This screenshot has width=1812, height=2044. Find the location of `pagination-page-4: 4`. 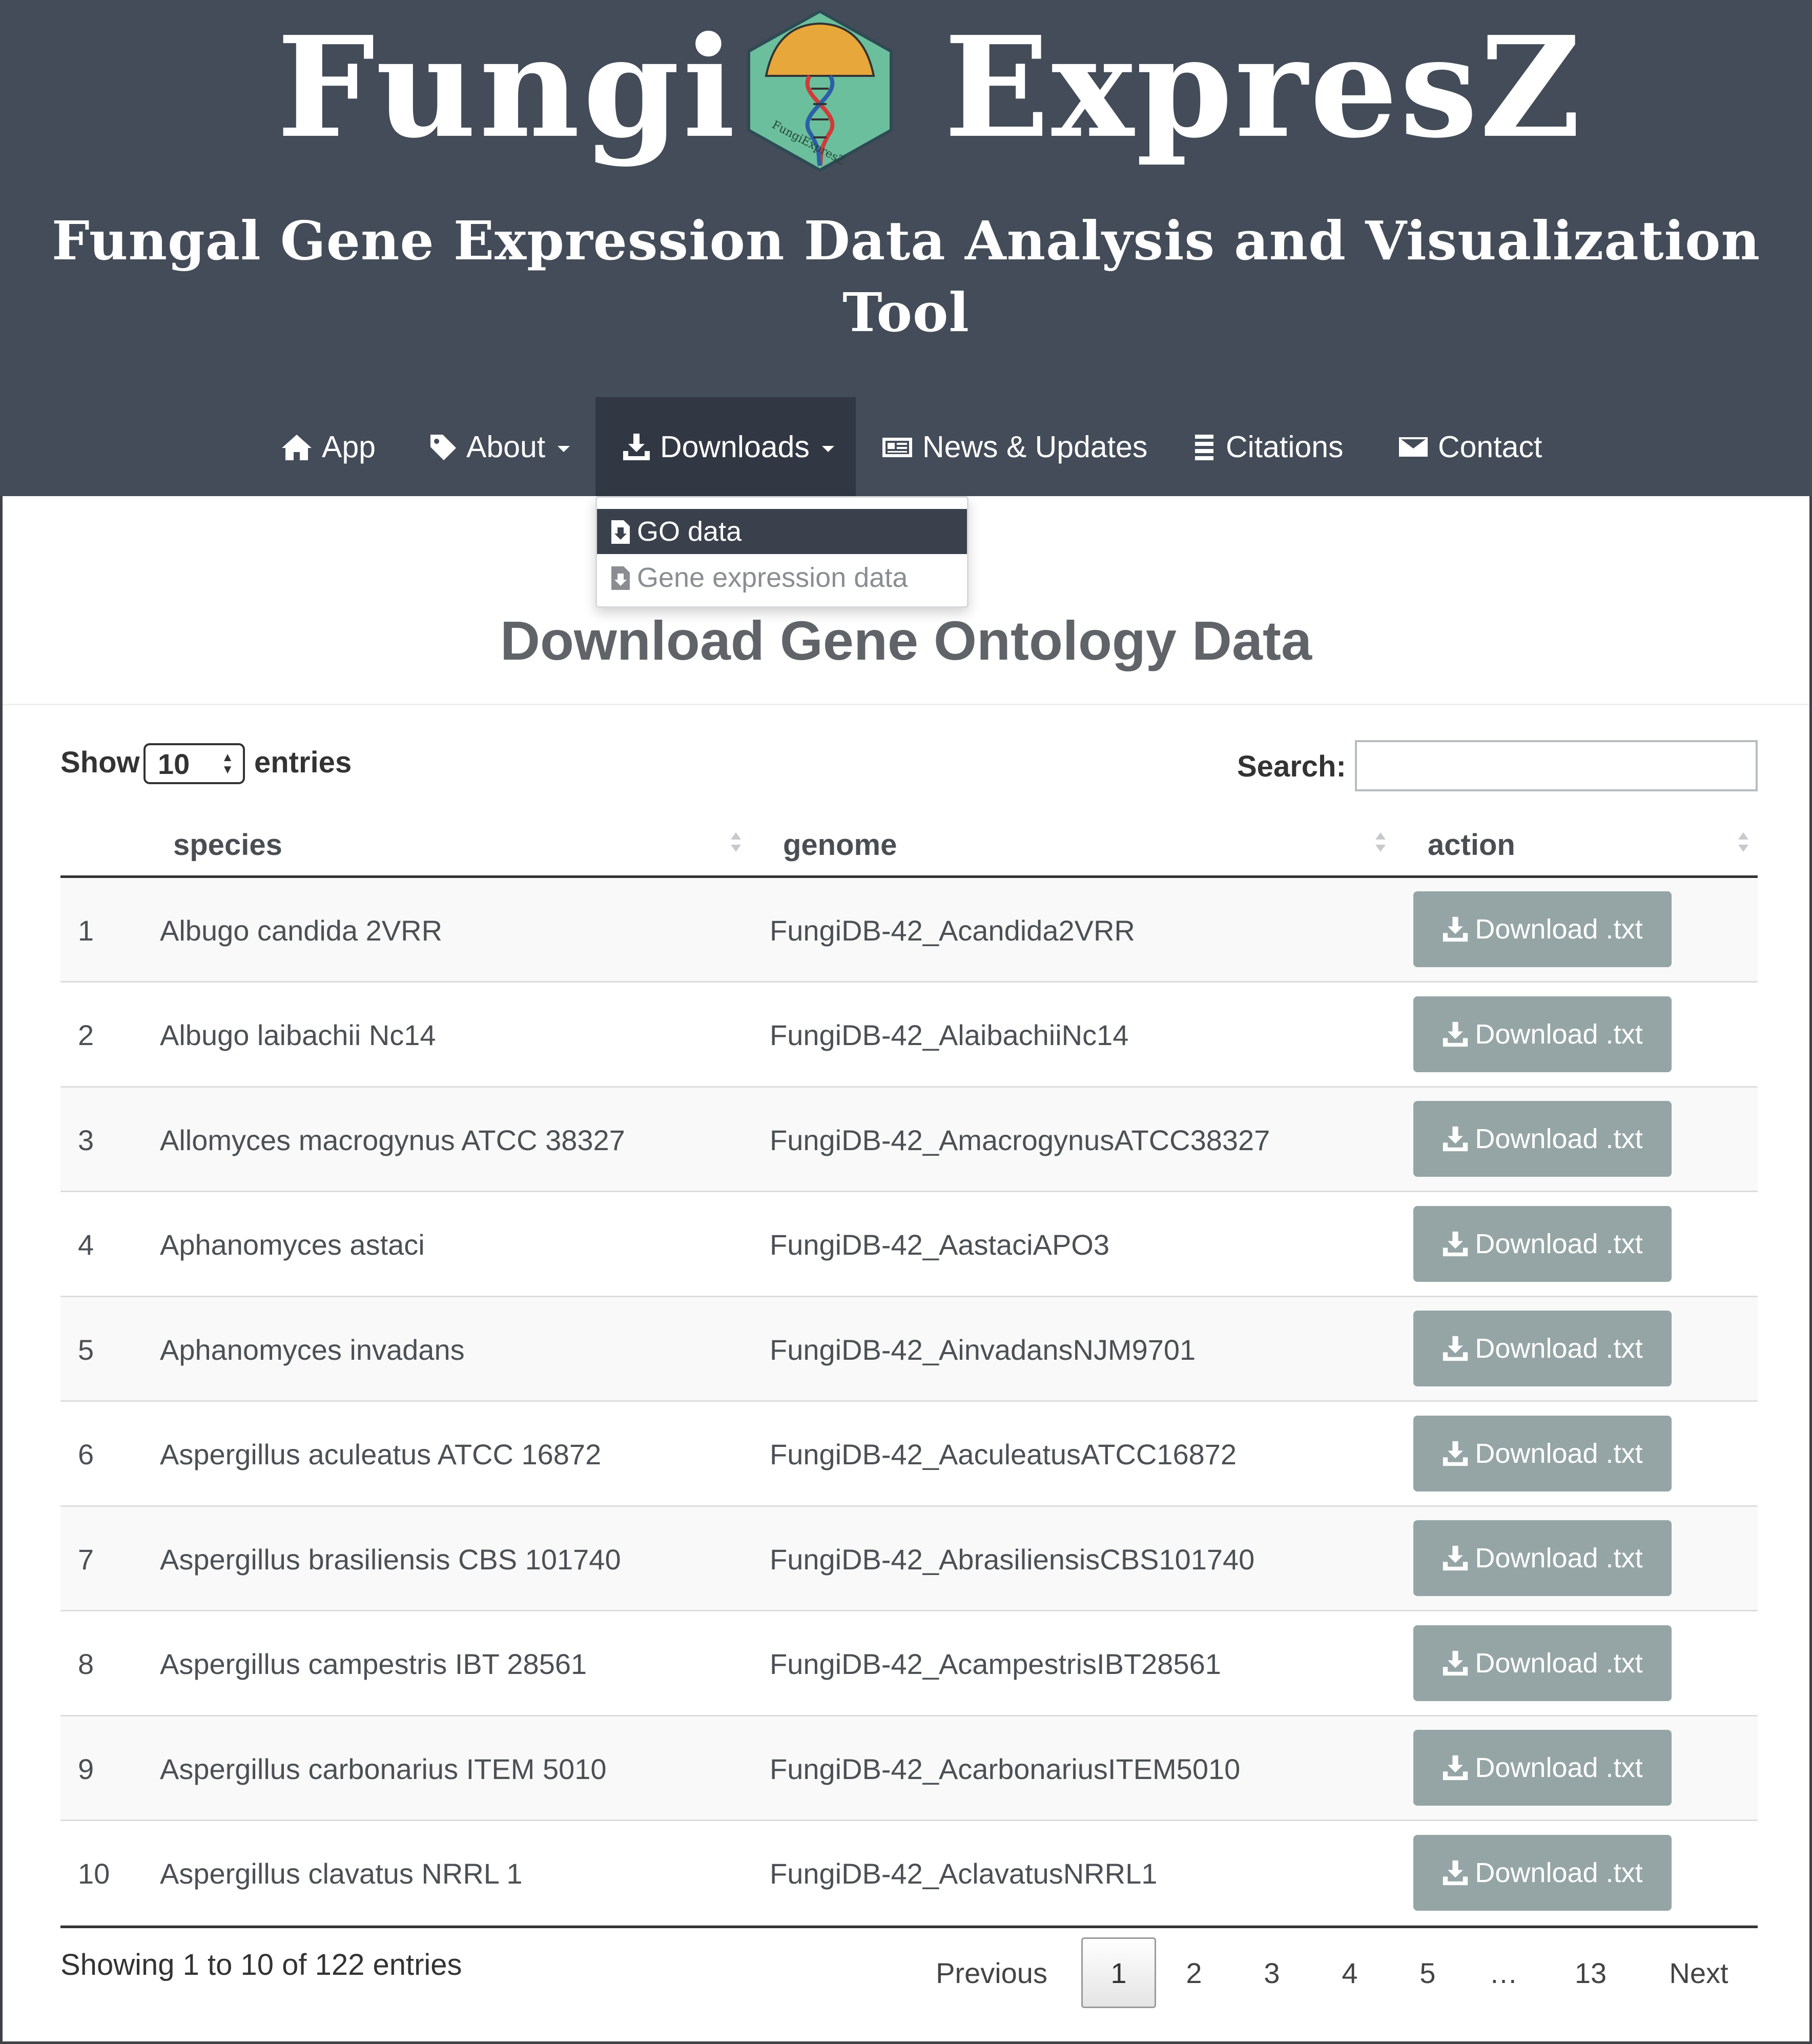

pagination-page-4: 4 is located at coordinates (1349, 1972).